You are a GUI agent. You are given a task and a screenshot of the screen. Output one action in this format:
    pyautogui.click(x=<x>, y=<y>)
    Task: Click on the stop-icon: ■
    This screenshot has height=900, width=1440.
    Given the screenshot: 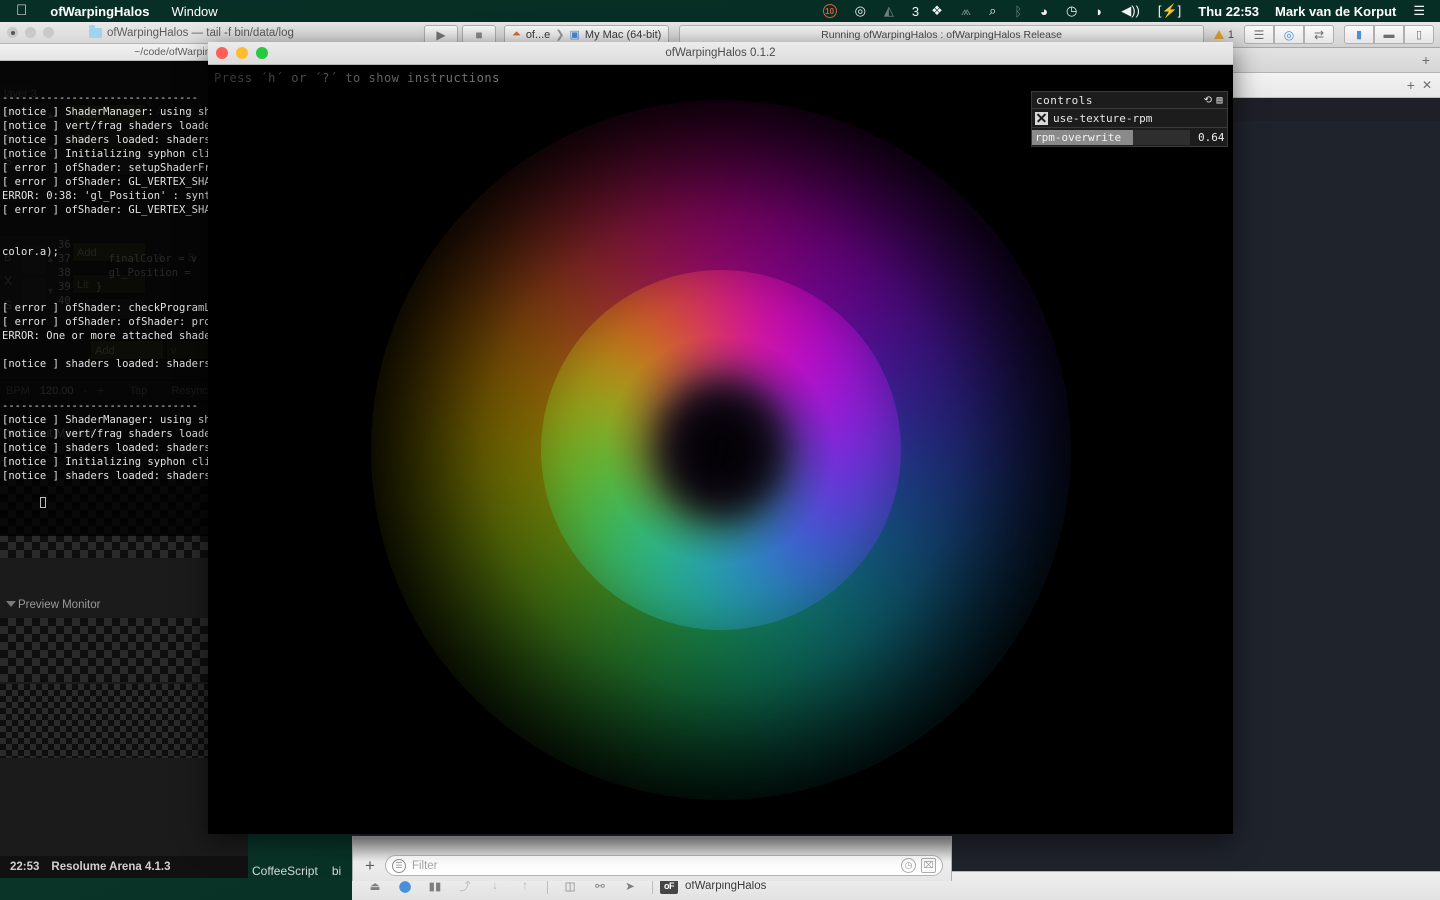 What is the action you would take?
    pyautogui.click(x=479, y=34)
    